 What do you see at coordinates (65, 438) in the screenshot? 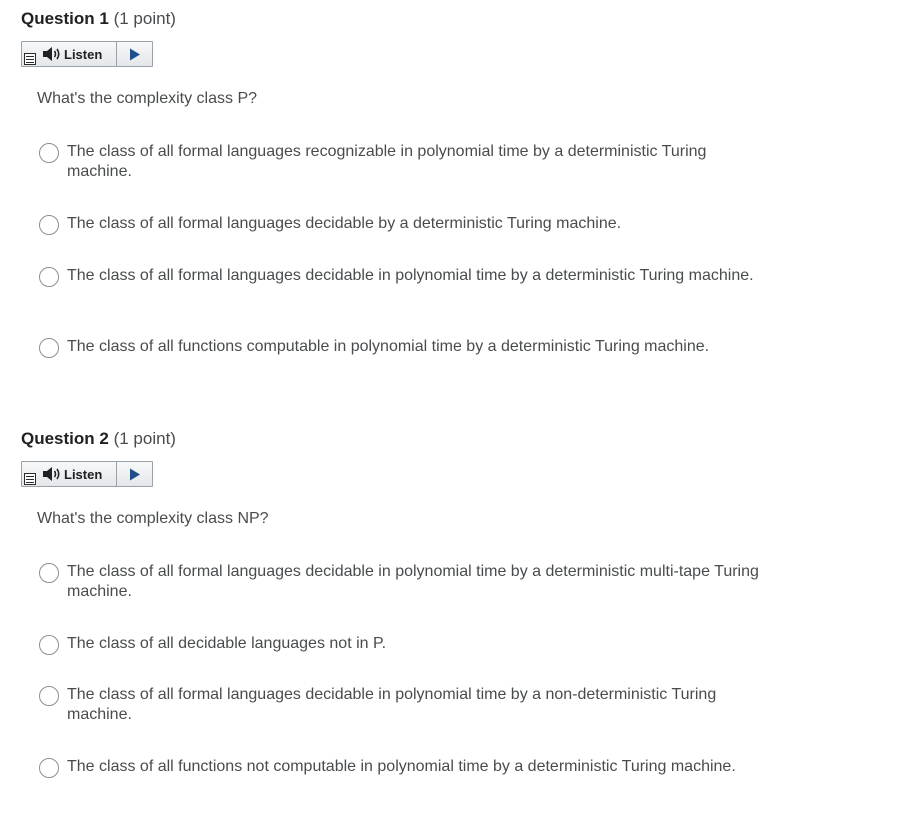
I see `question-title: Question 2` at bounding box center [65, 438].